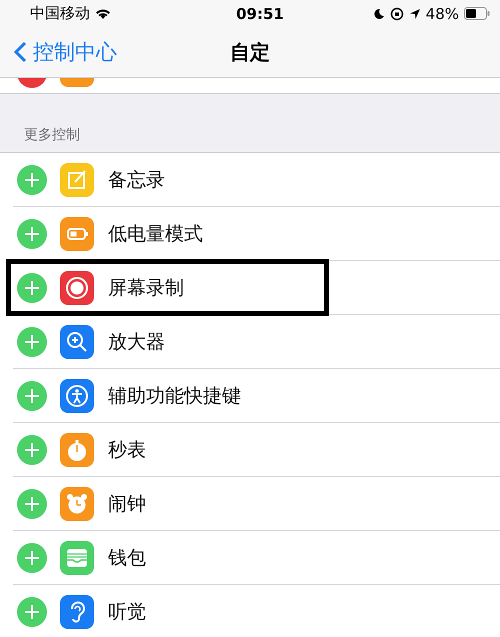  I want to click on control-label: 闹钟, so click(127, 504).